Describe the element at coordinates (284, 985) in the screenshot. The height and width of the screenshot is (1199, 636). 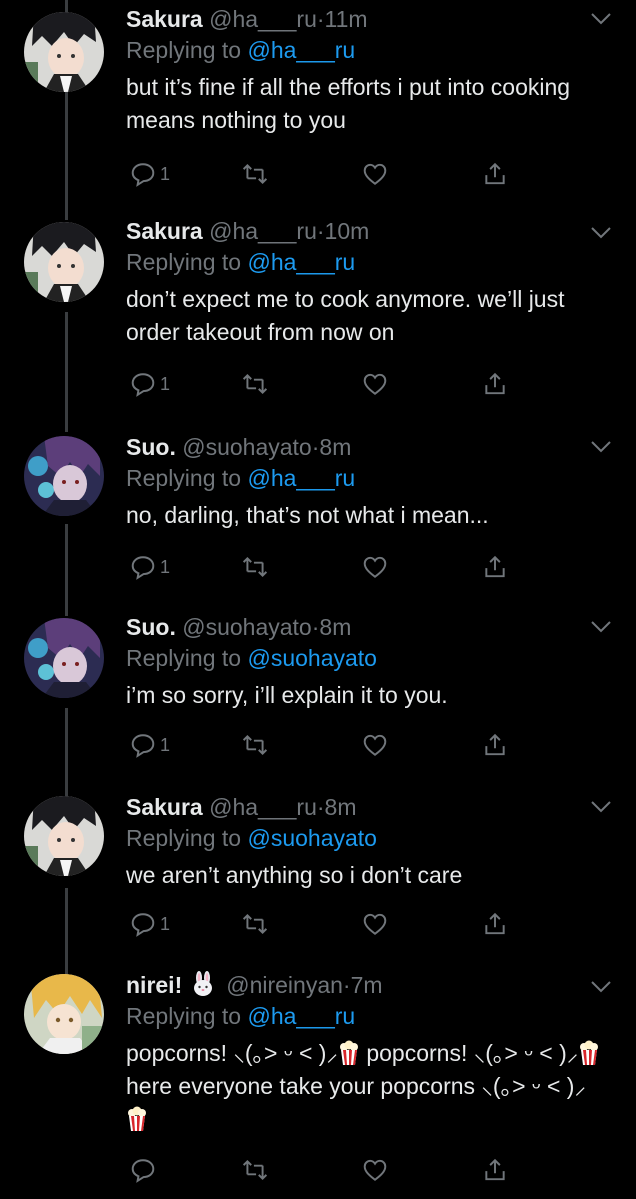
I see `username: @nireinyan` at that location.